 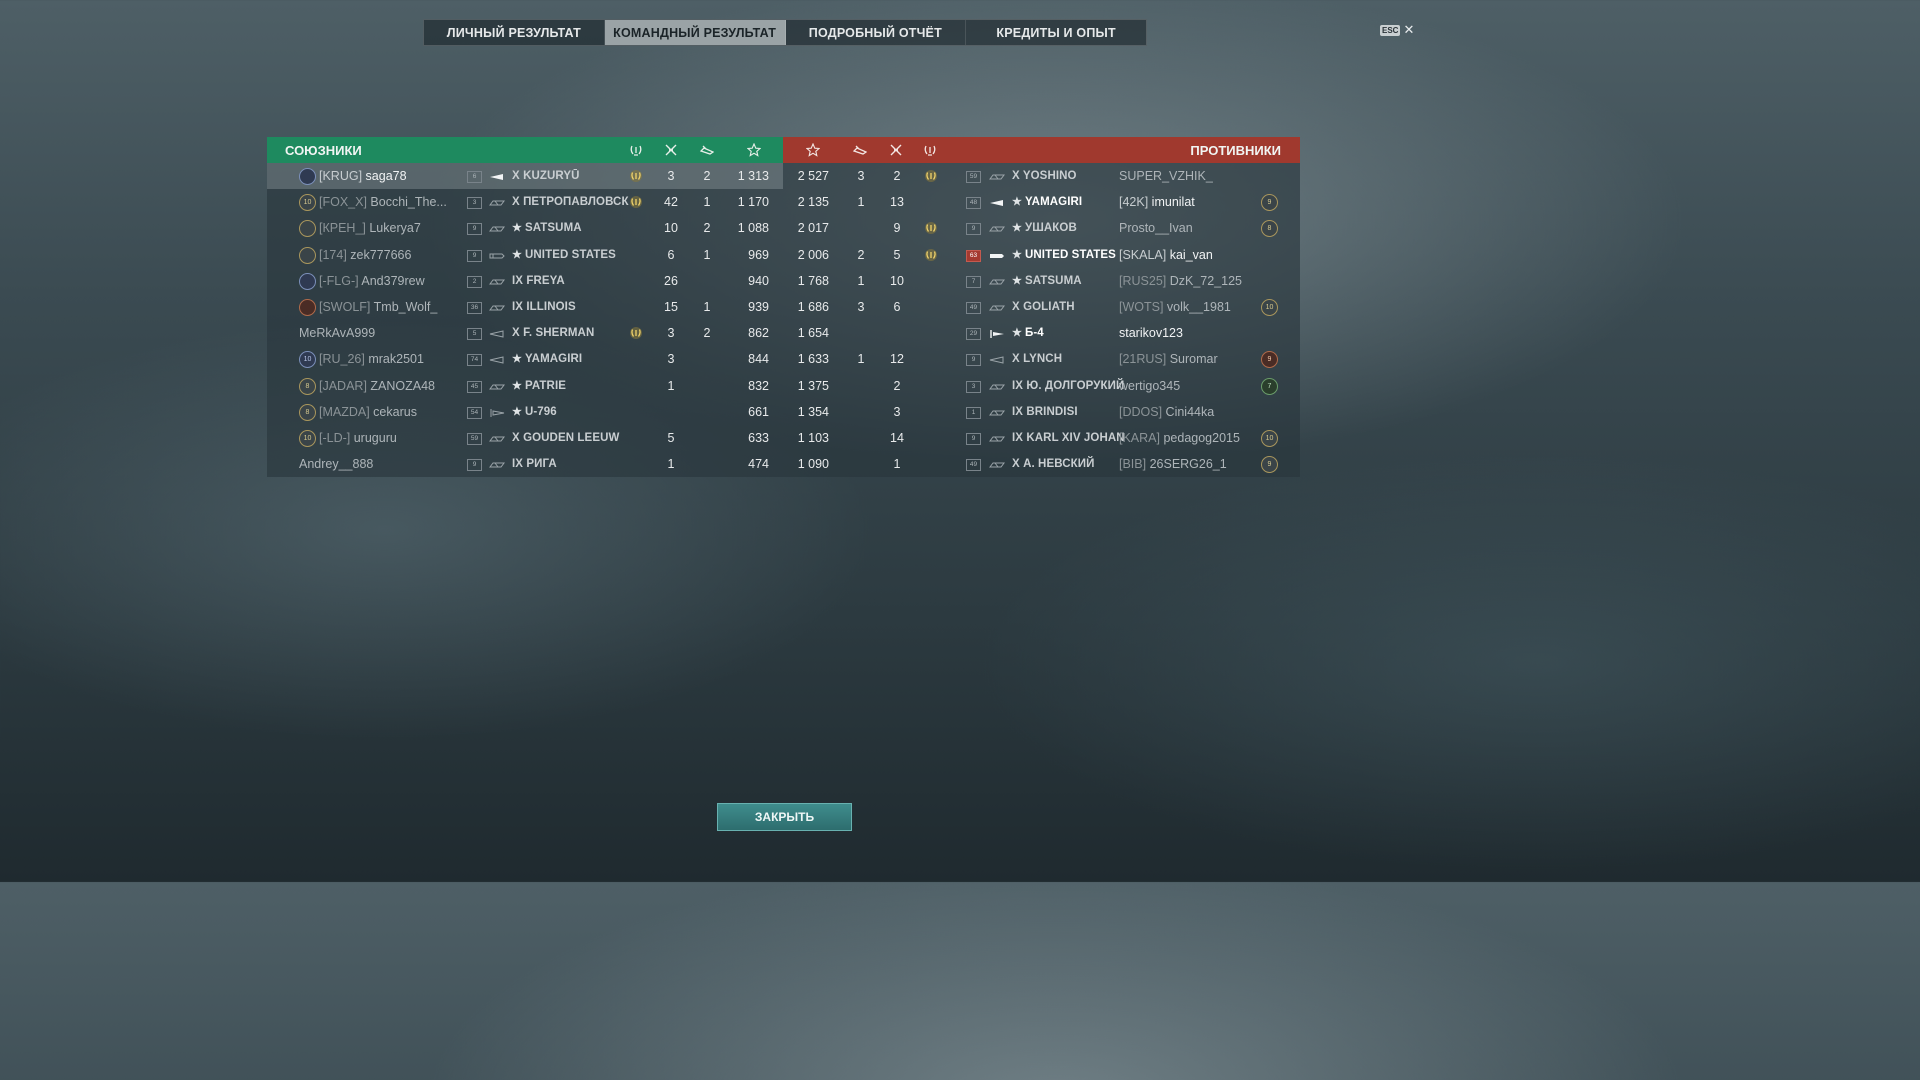 What do you see at coordinates (358, 438) in the screenshot?
I see `player-name: [-LD-] uruguru` at bounding box center [358, 438].